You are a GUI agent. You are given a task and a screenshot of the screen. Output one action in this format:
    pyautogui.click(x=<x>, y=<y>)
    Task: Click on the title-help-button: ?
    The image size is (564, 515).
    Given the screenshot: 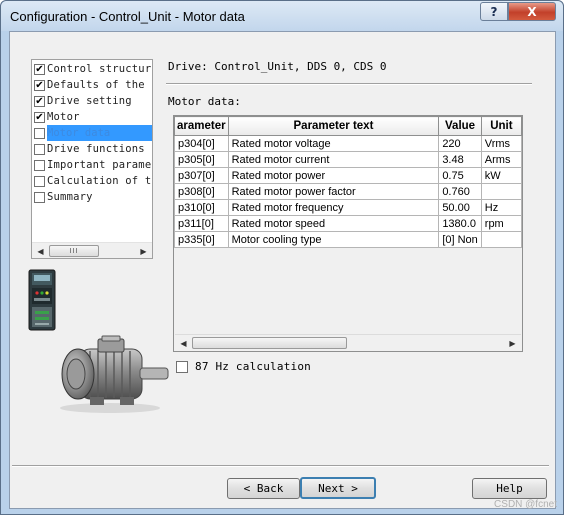 What is the action you would take?
    pyautogui.click(x=494, y=11)
    